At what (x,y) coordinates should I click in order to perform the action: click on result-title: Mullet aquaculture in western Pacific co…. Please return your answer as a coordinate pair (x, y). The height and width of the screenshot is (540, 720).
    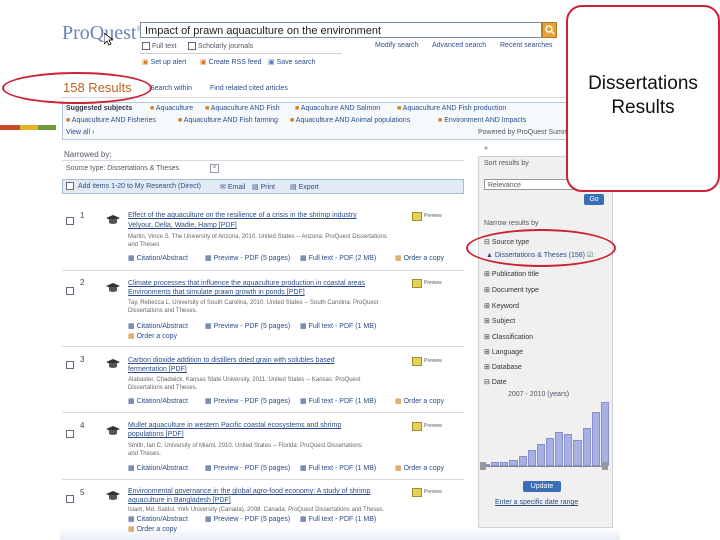
    Looking at the image, I should click on (234, 425).